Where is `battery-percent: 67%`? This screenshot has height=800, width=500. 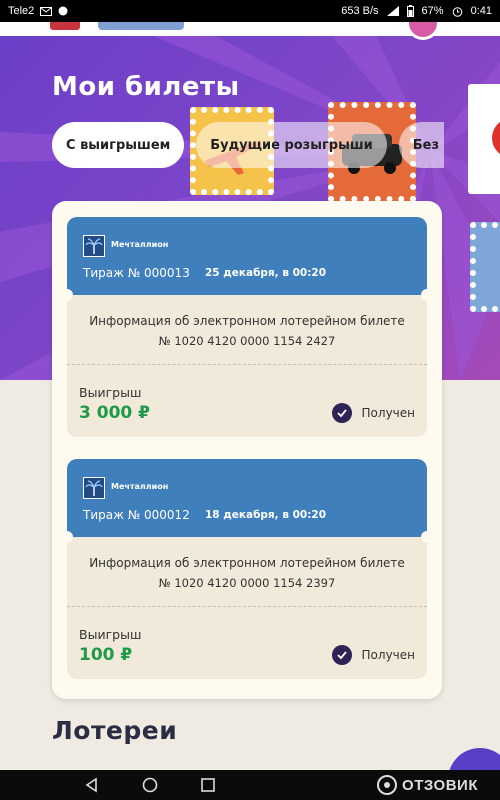 battery-percent: 67% is located at coordinates (432, 11).